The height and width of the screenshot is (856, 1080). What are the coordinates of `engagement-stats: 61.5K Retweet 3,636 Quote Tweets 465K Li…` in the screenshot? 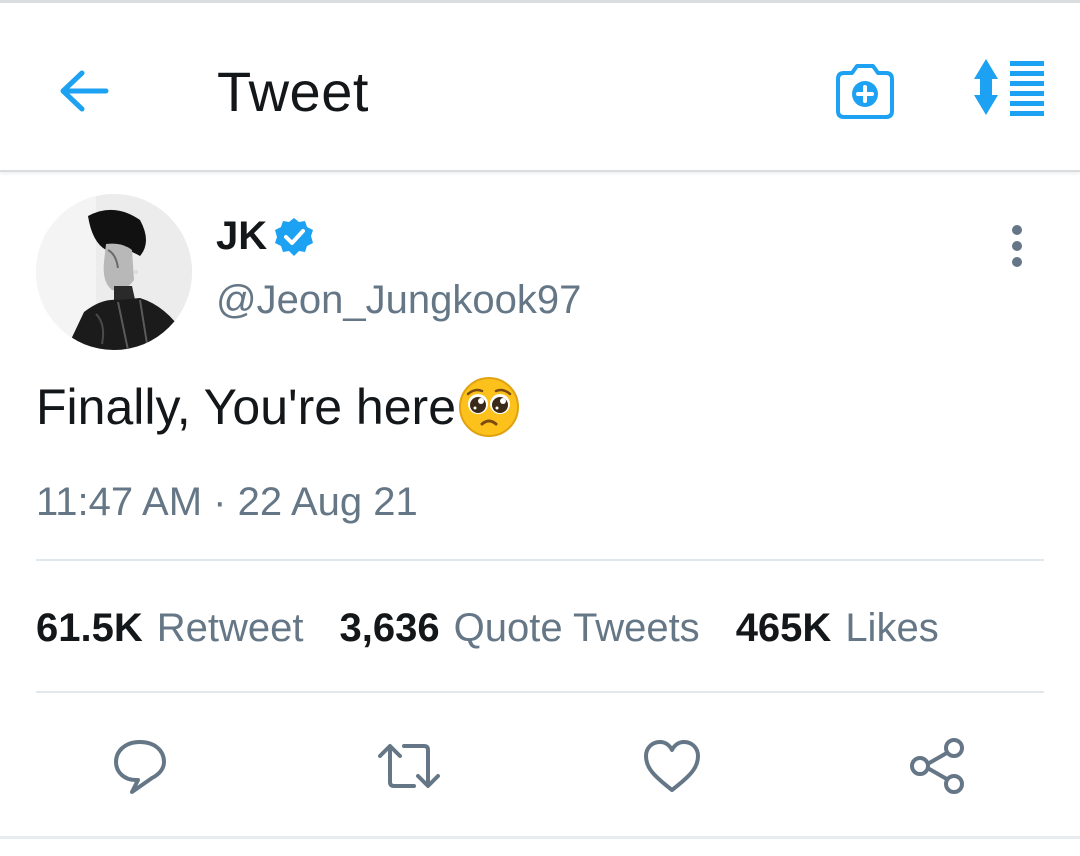 It's located at (487, 628).